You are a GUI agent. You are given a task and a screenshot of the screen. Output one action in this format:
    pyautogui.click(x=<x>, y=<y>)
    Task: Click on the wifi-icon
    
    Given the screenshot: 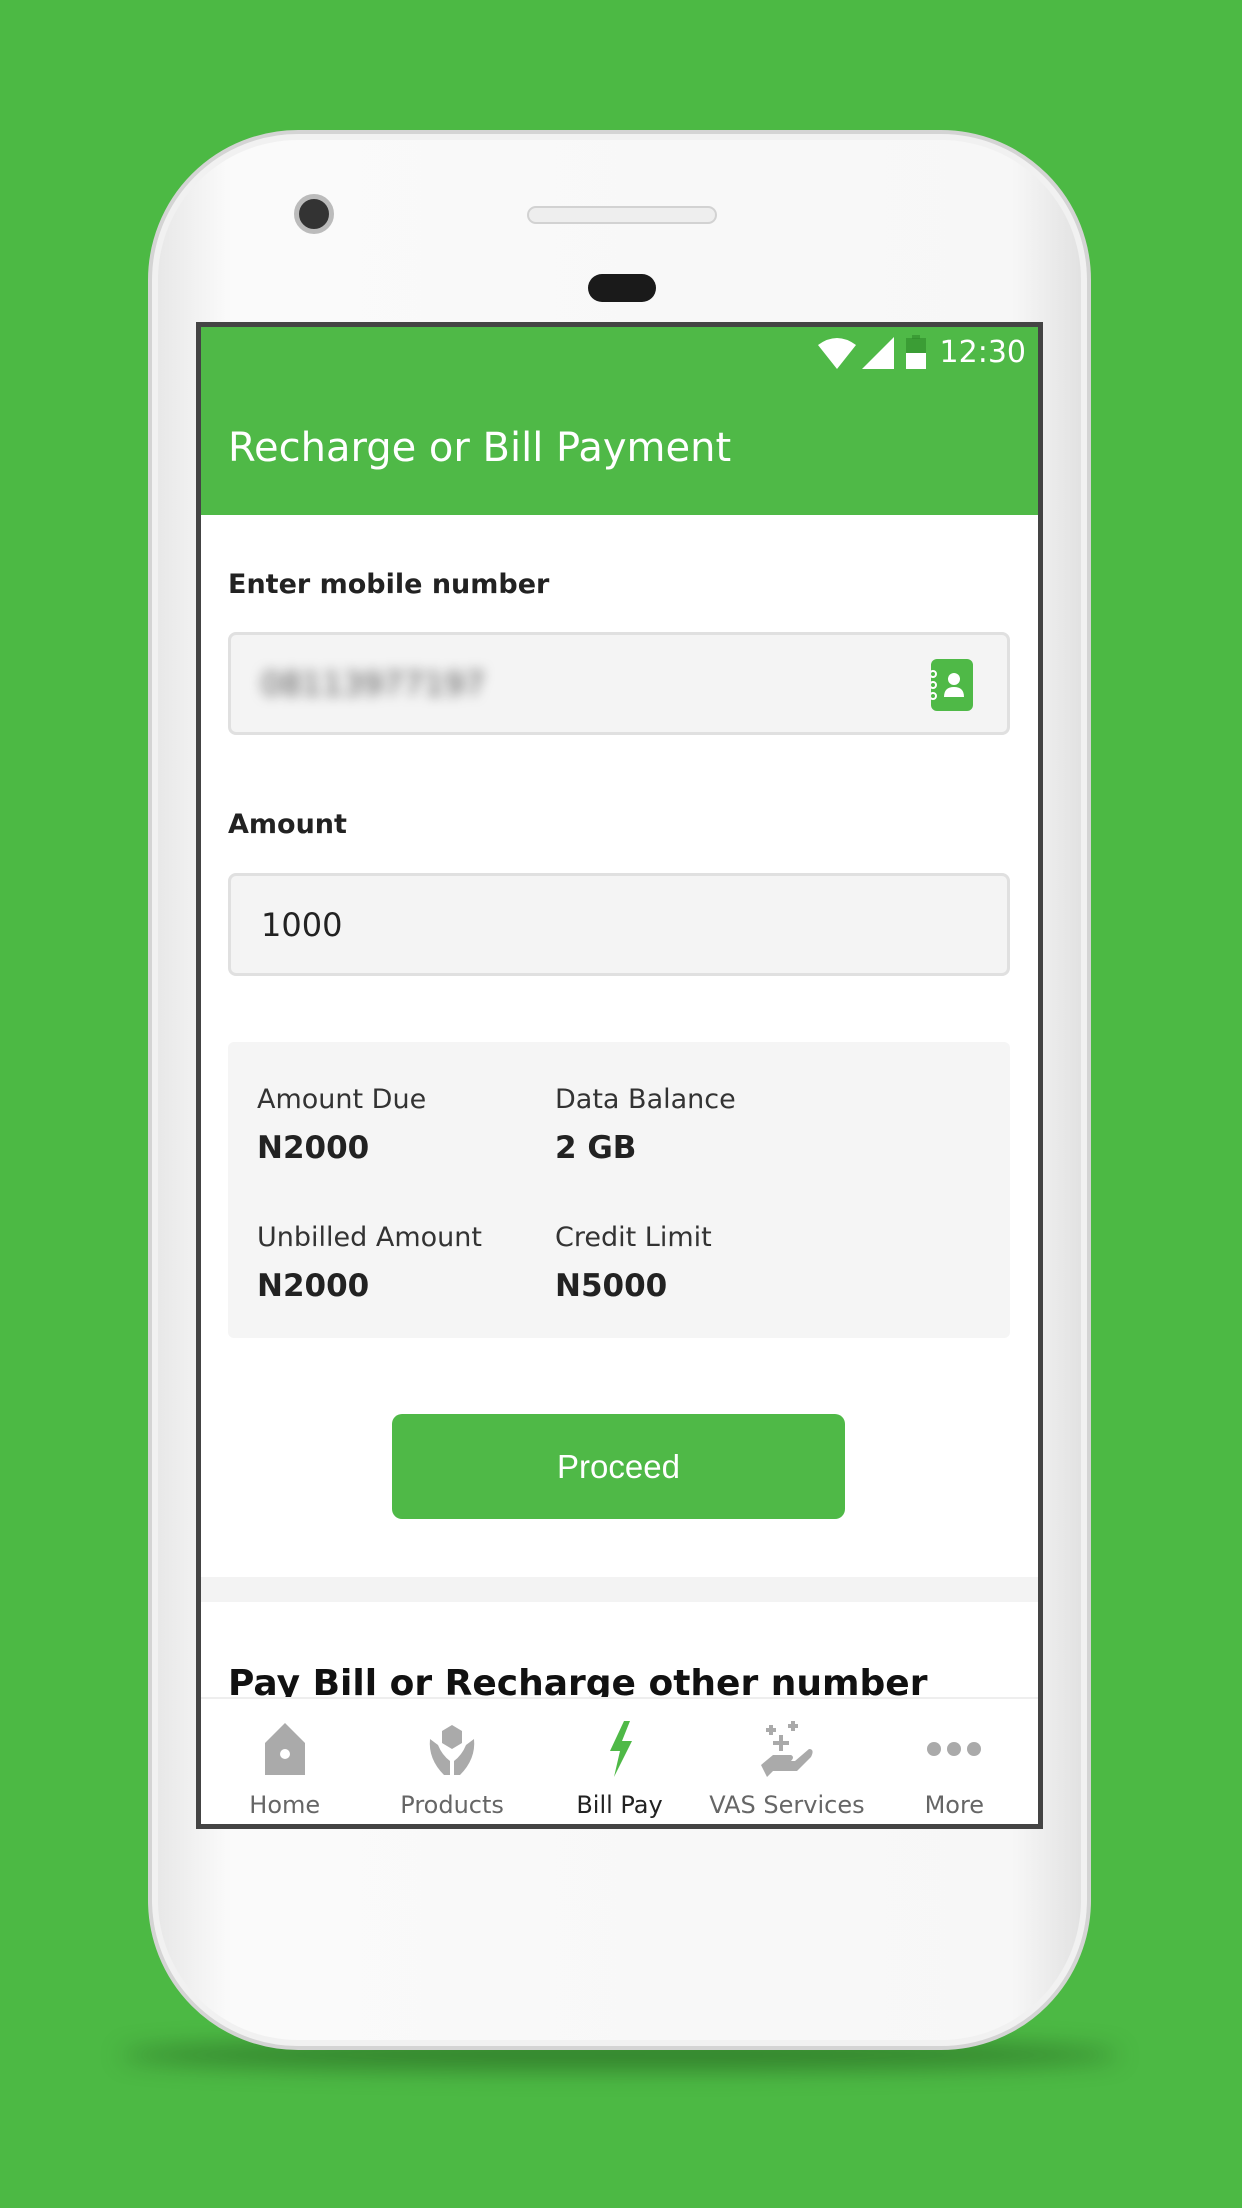 What is the action you would take?
    pyautogui.click(x=837, y=353)
    